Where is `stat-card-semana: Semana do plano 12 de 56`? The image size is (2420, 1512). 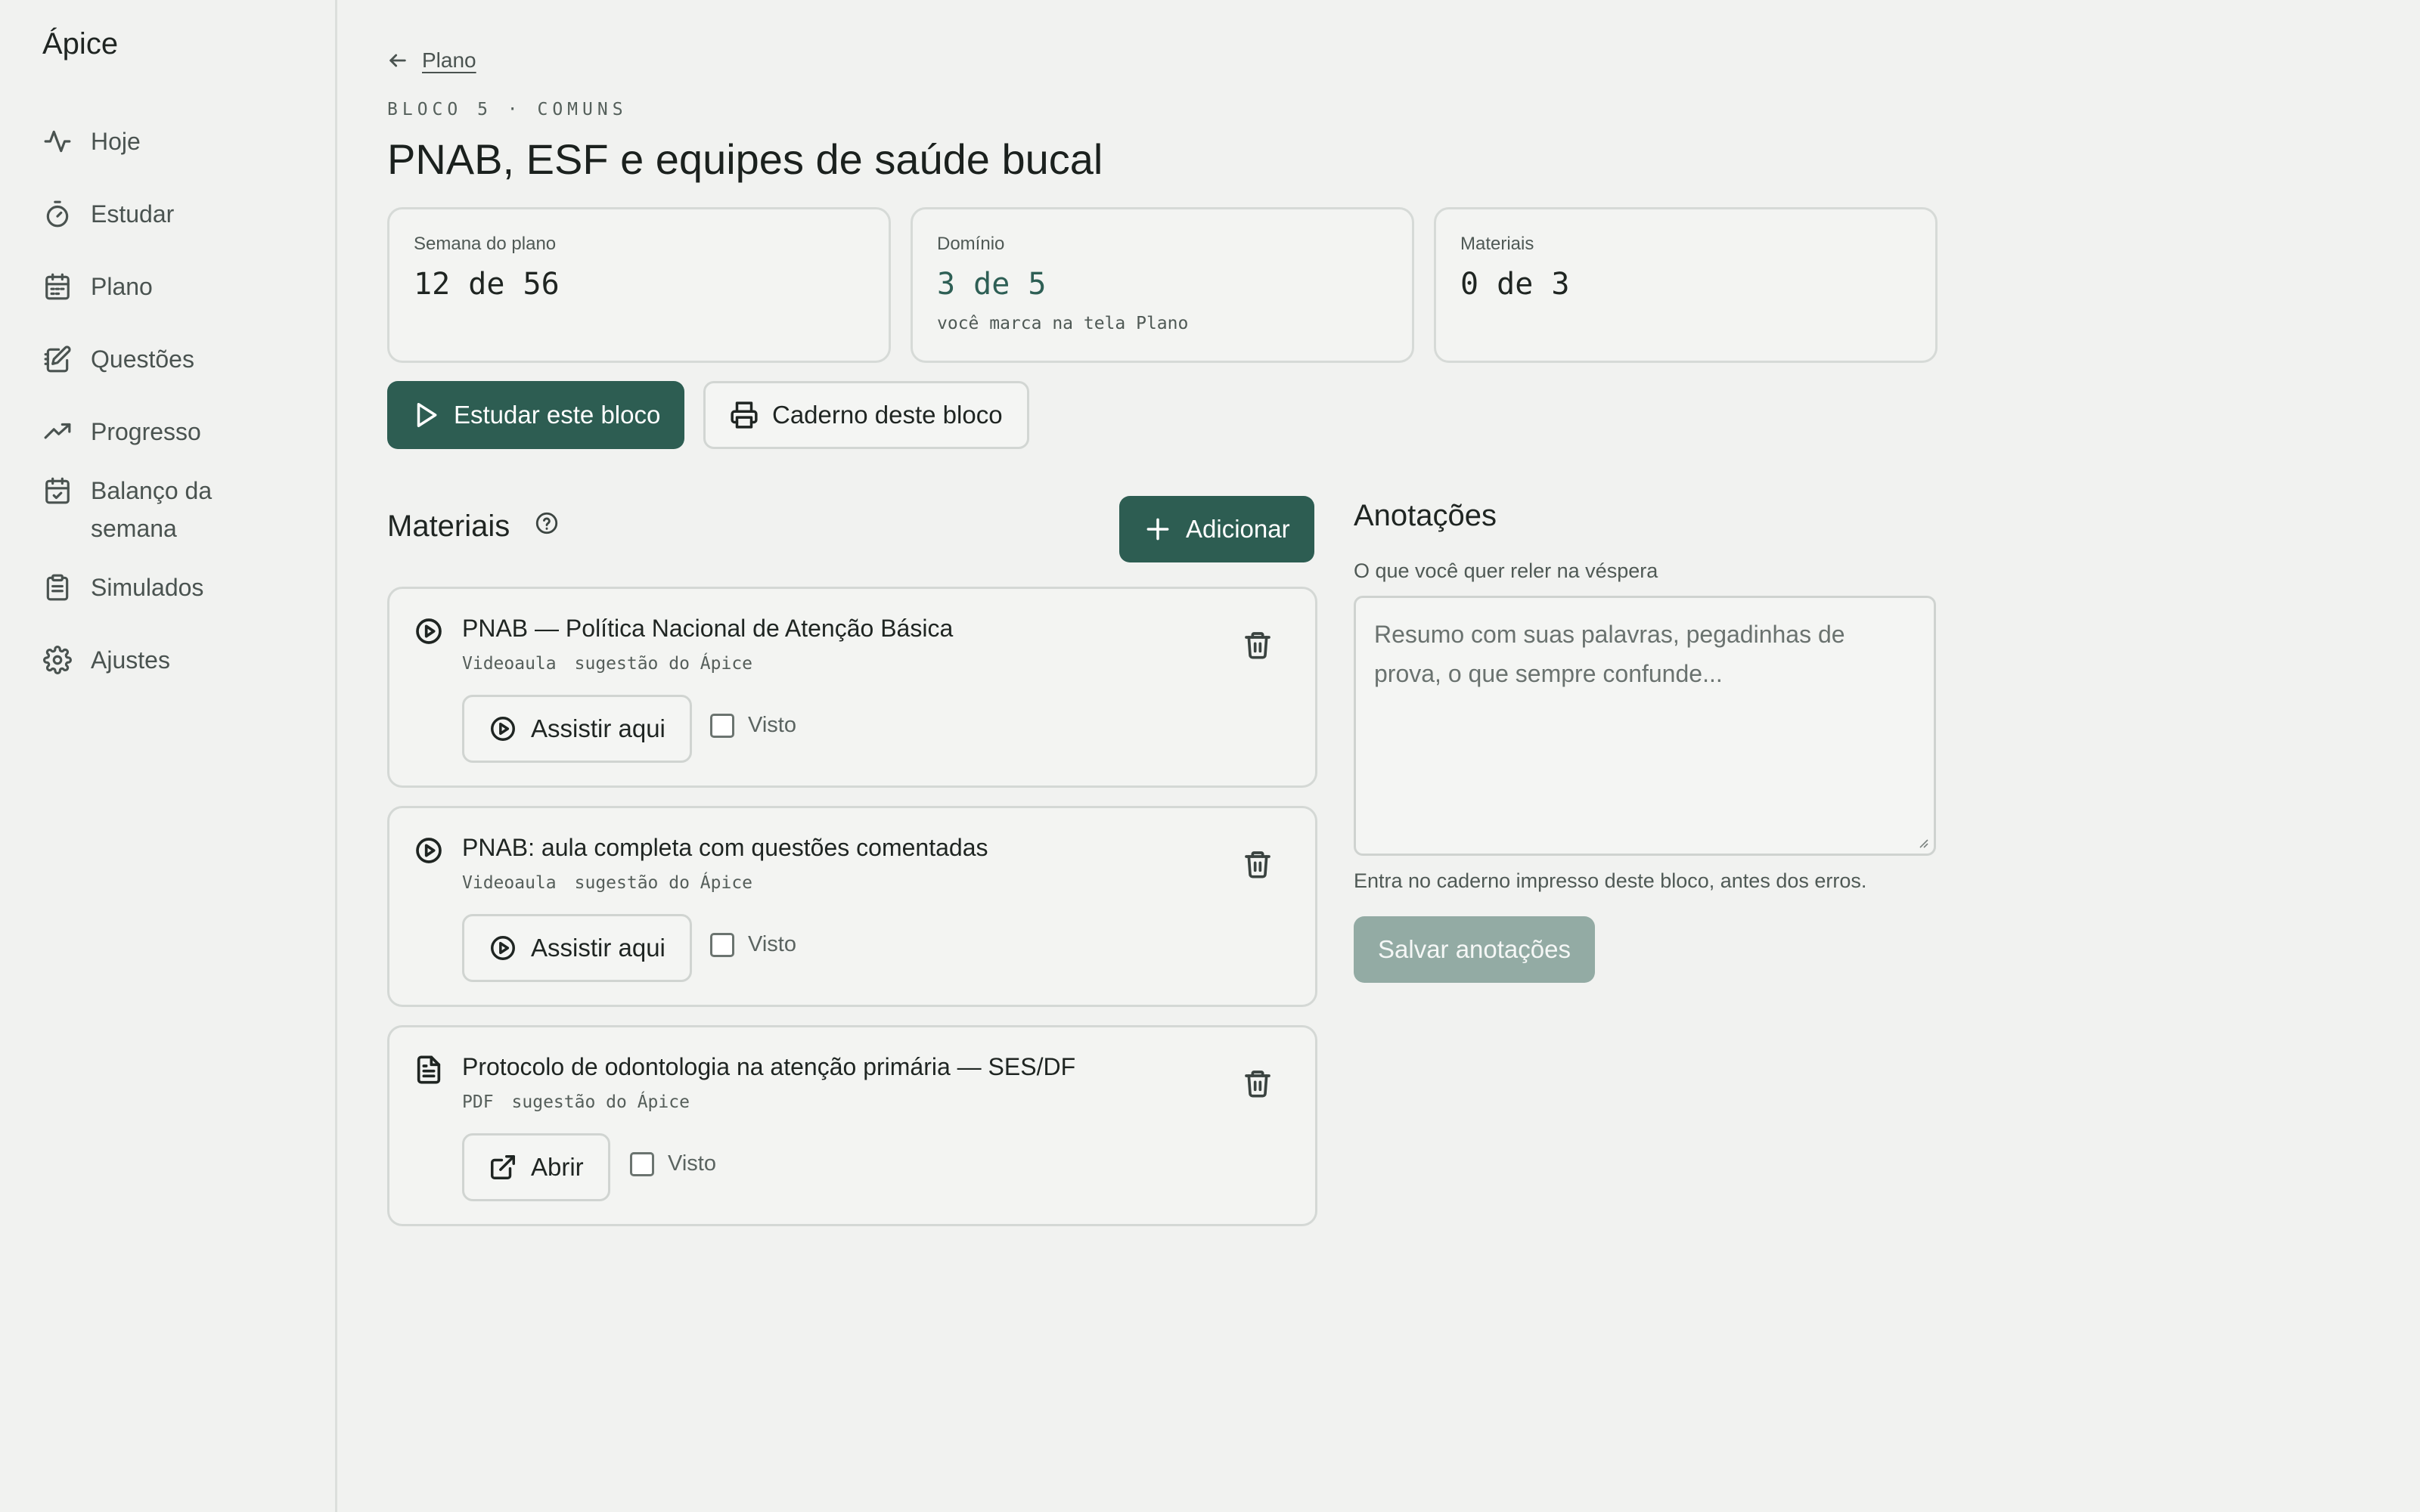
stat-card-semana: Semana do plano 12 de 56 is located at coordinates (639, 285).